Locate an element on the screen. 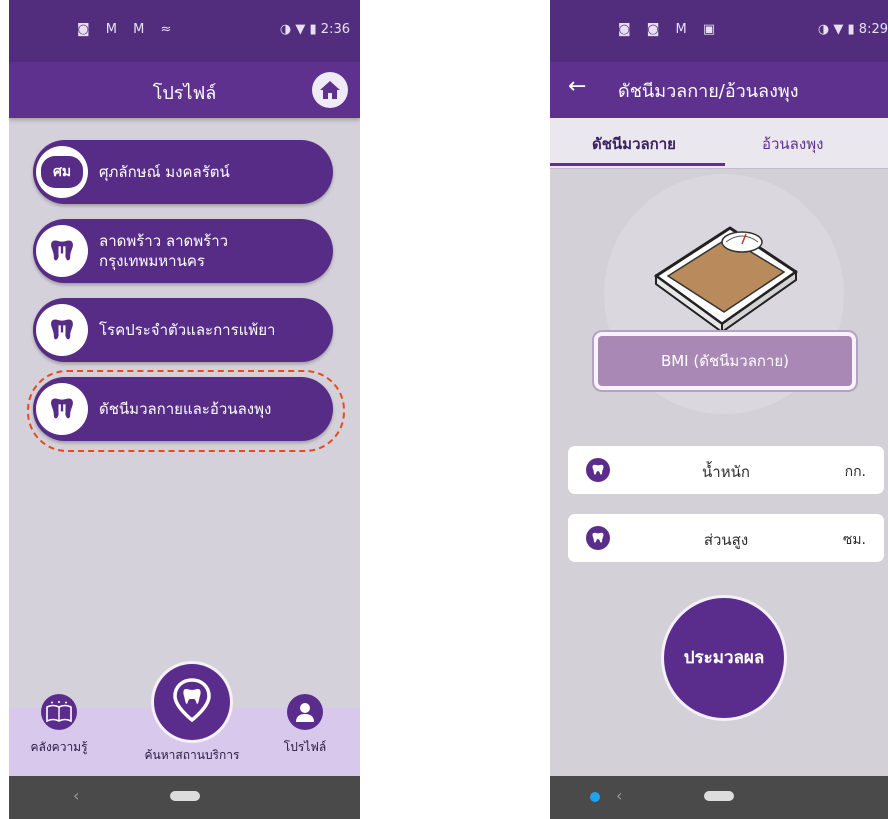 This screenshot has width=888, height=819. weight-field: น้ำหนัก กก. is located at coordinates (726, 470).